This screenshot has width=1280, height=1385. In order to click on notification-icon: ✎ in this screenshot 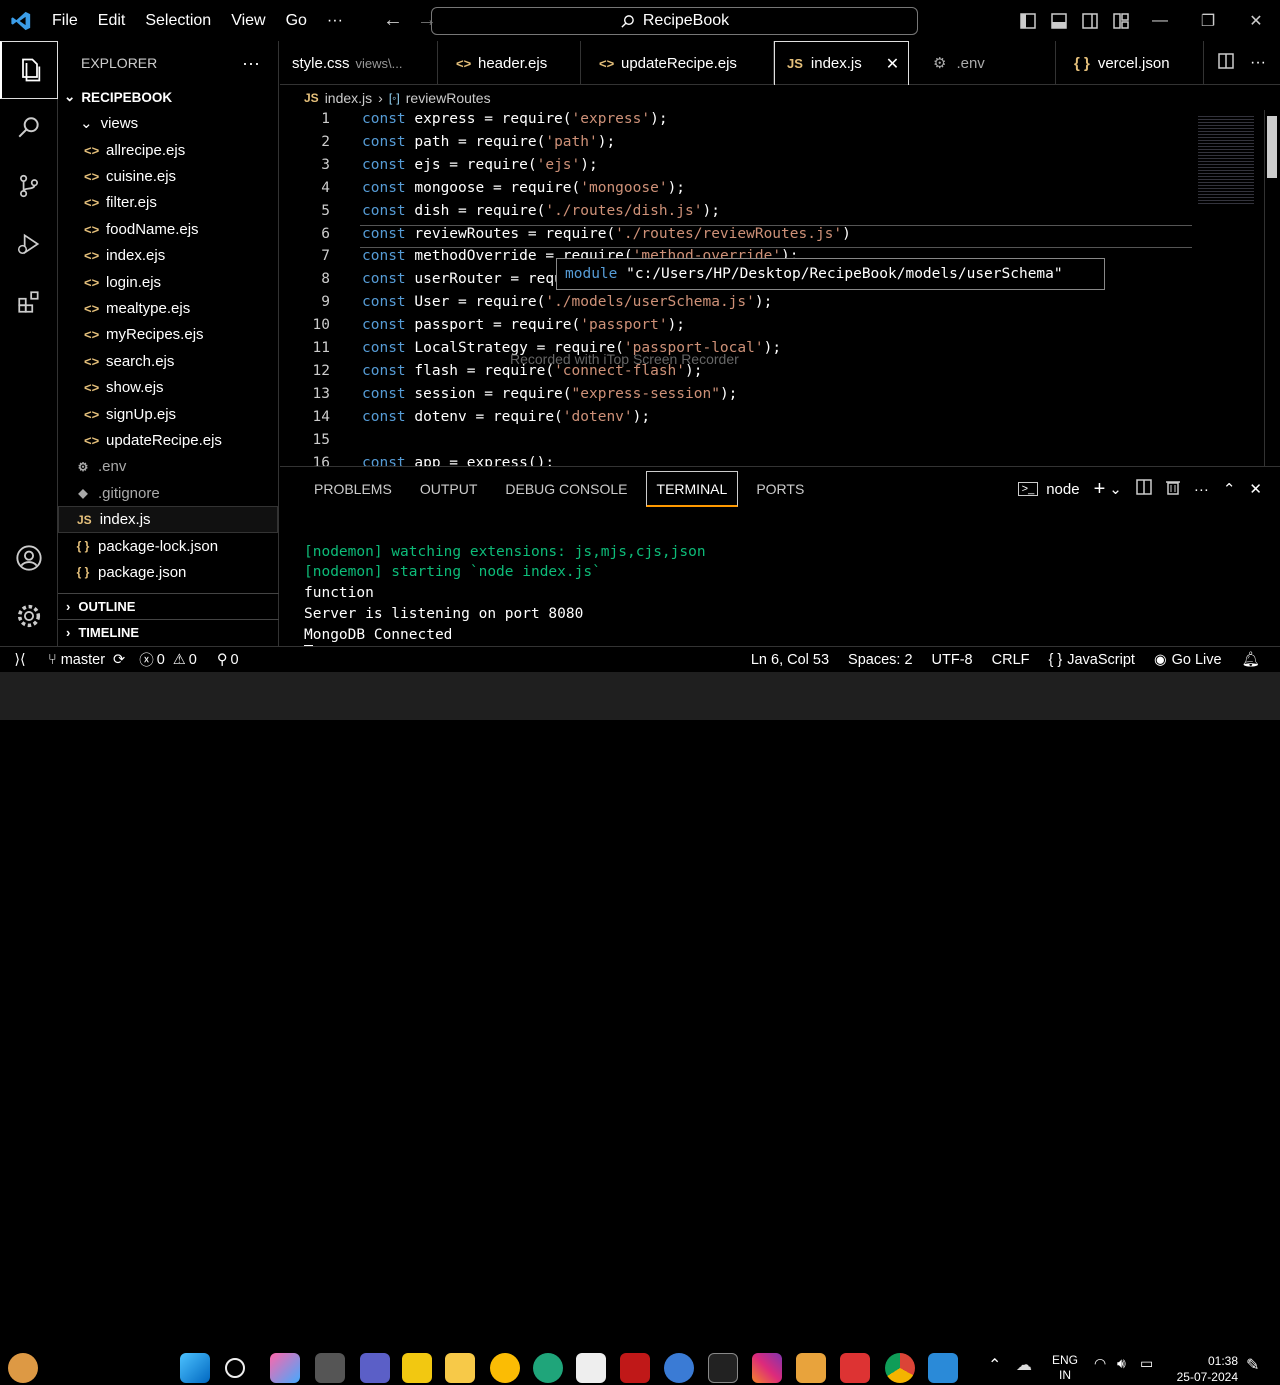, I will do `click(1252, 1365)`.